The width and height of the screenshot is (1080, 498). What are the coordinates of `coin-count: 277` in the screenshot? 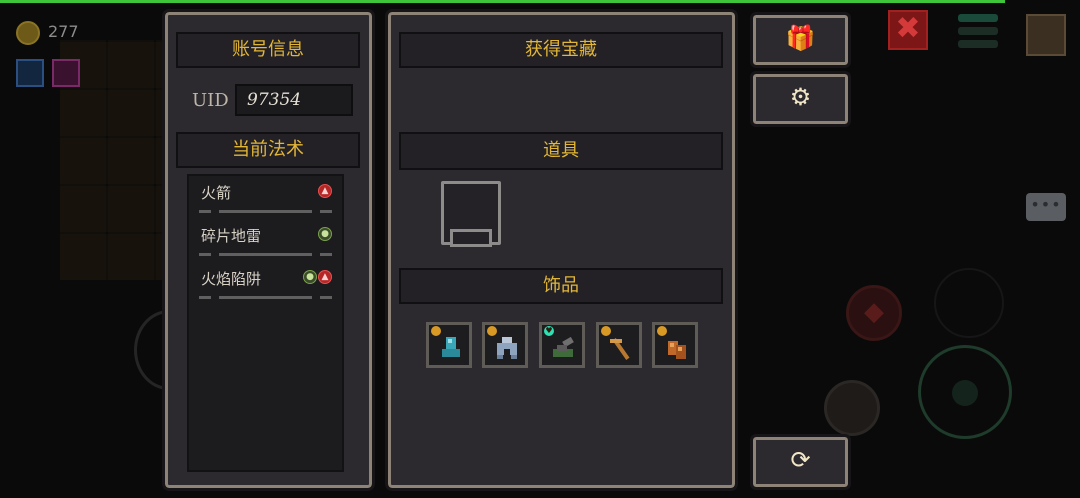 It's located at (63, 31).